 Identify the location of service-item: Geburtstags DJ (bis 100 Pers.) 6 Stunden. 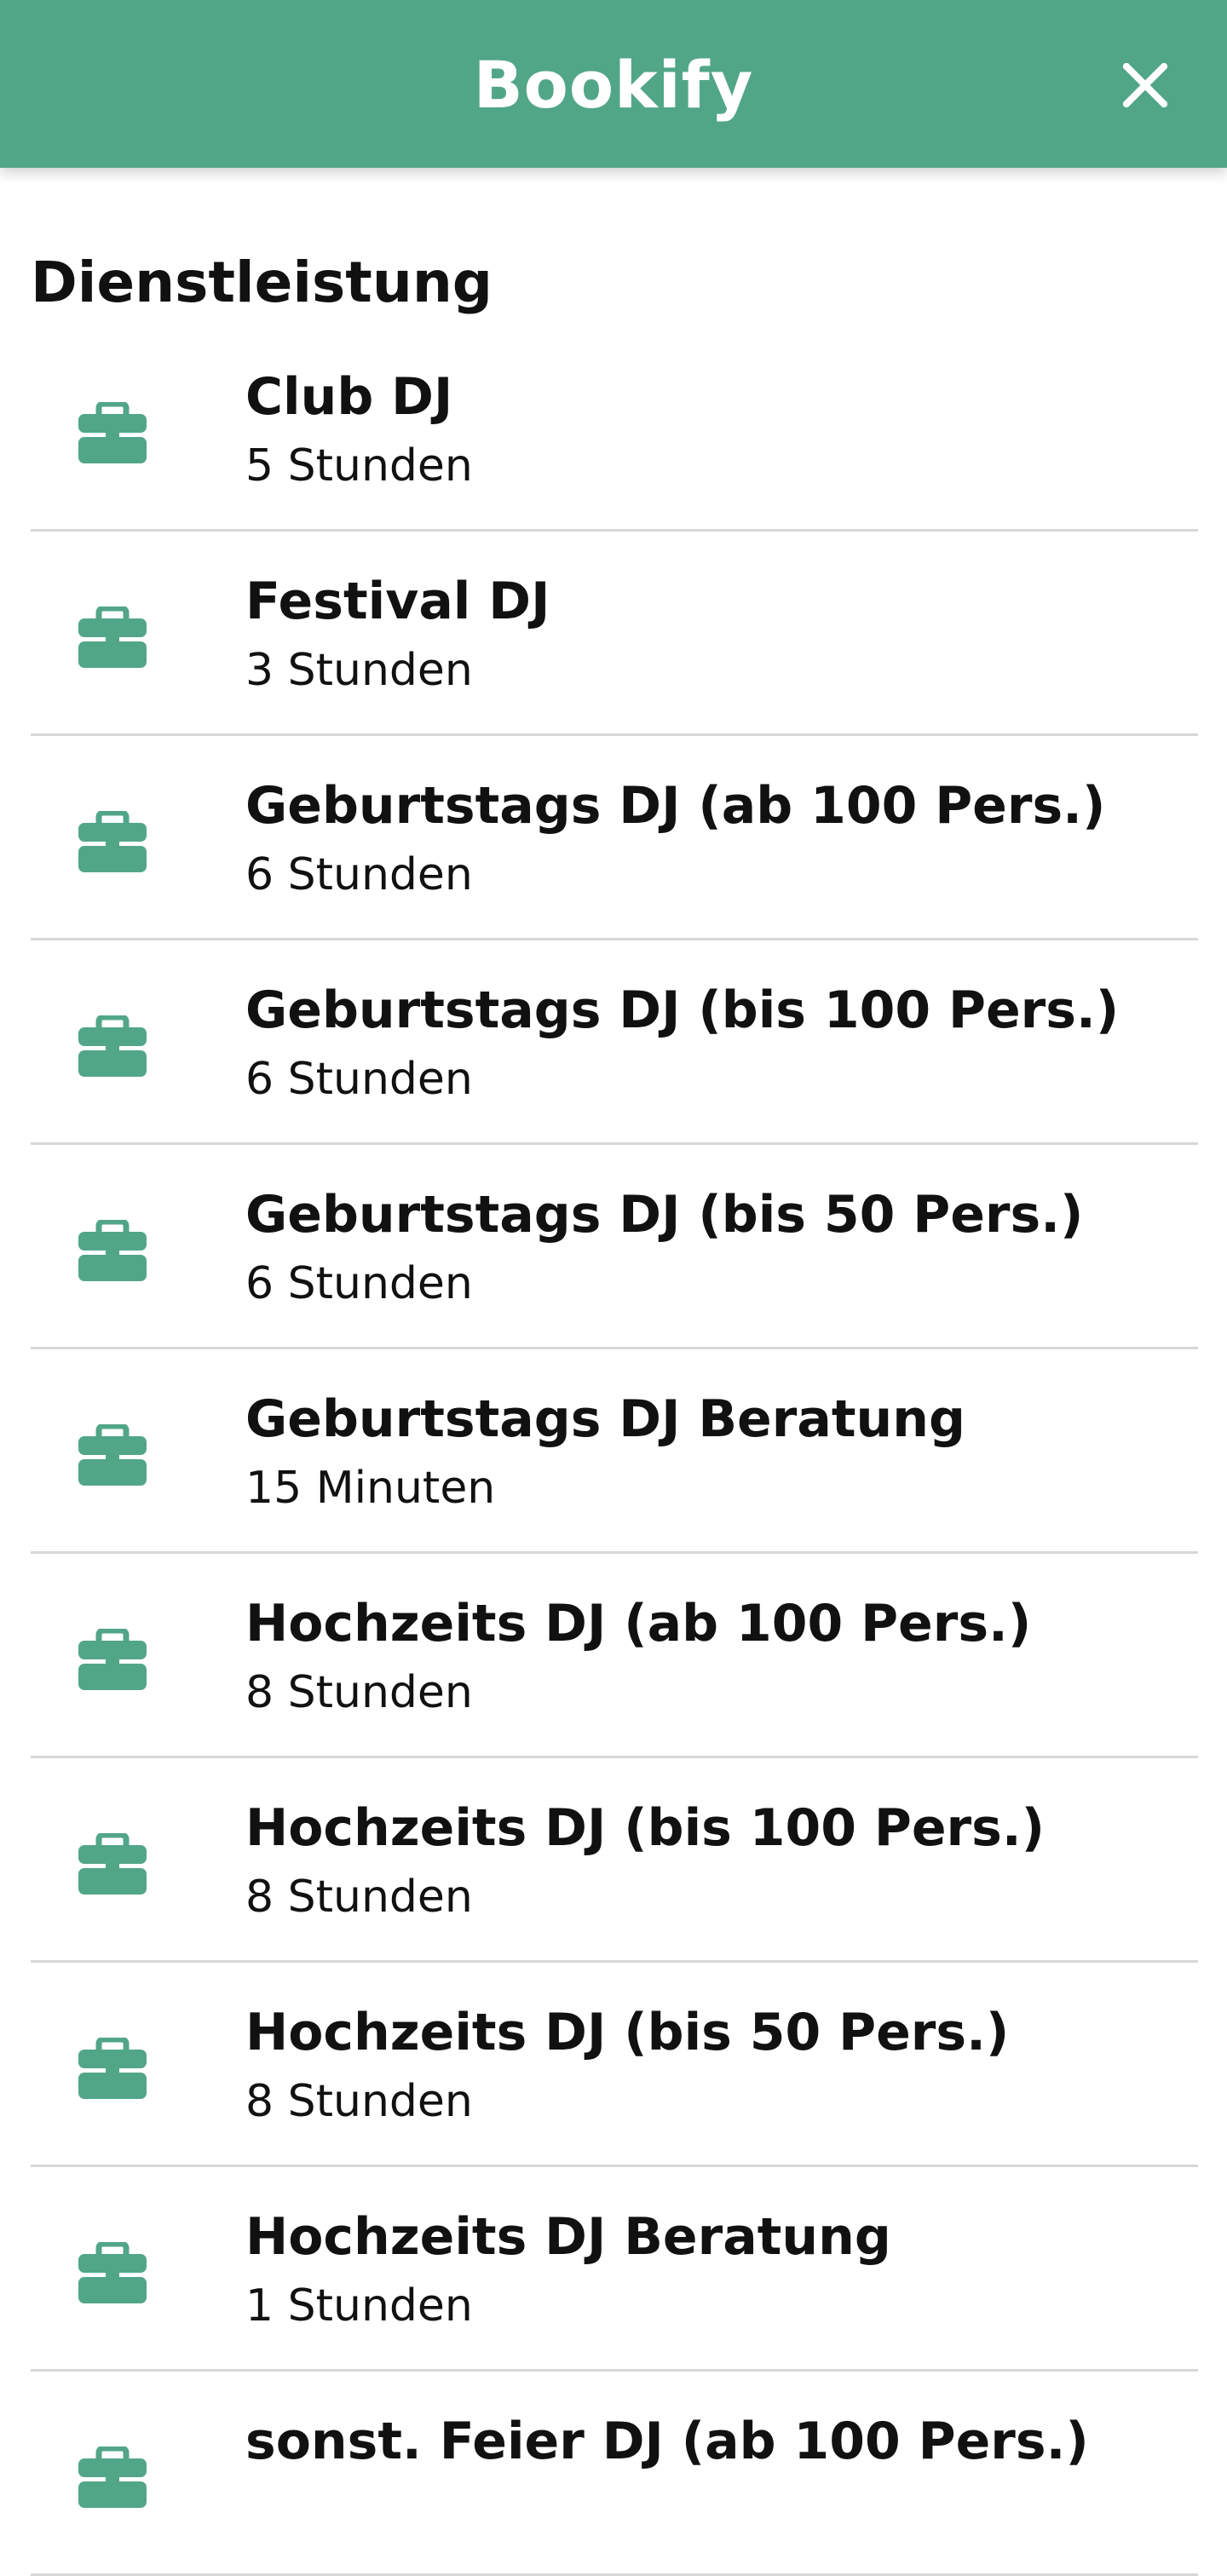
(614, 1042).